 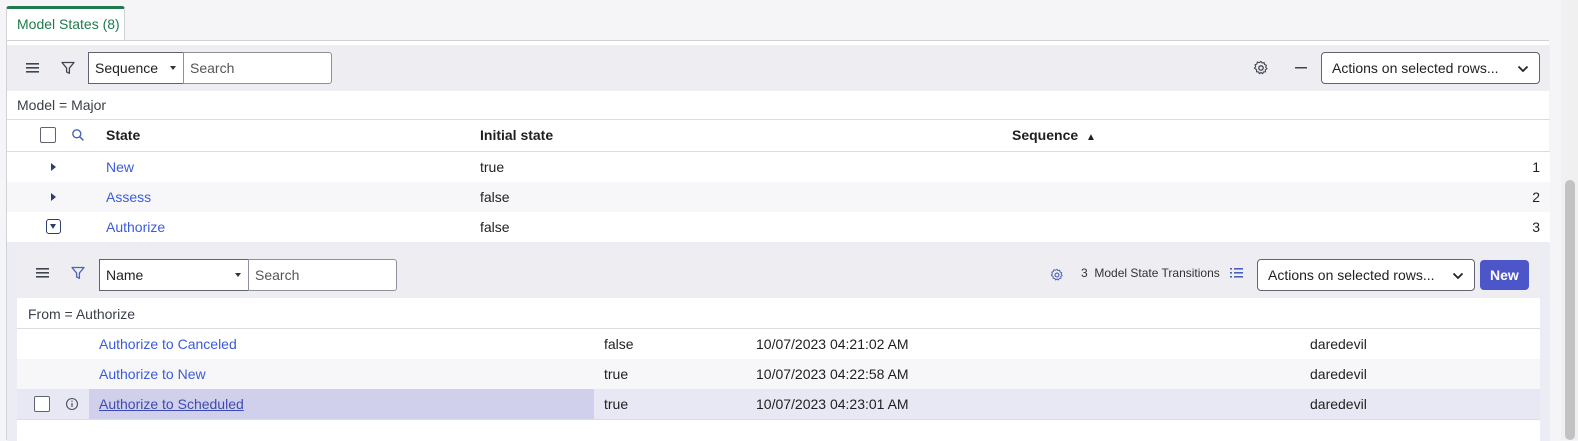 What do you see at coordinates (778, 167) in the screenshot?
I see `table-row: New true 1` at bounding box center [778, 167].